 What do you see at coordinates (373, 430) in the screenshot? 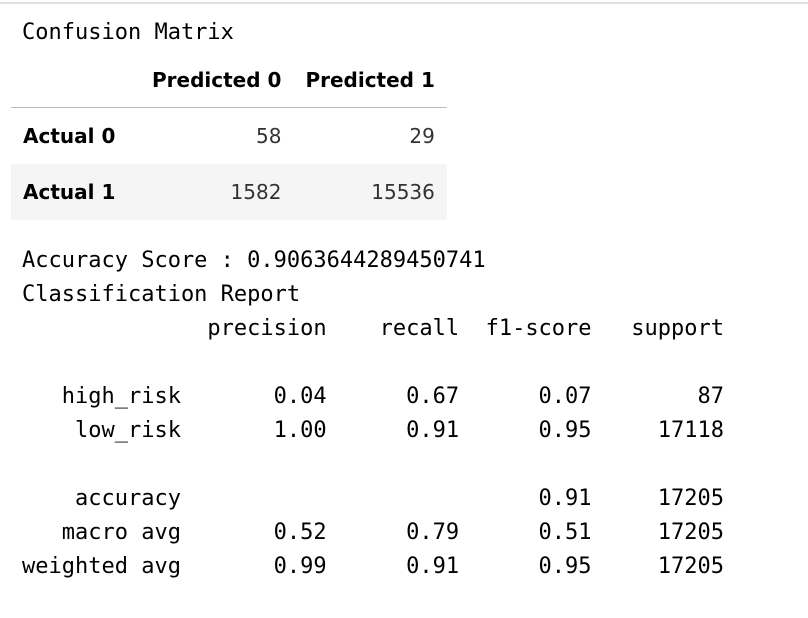
I see `report-line-low-risk: low_risk 1.00 0.91 0.95 17118` at bounding box center [373, 430].